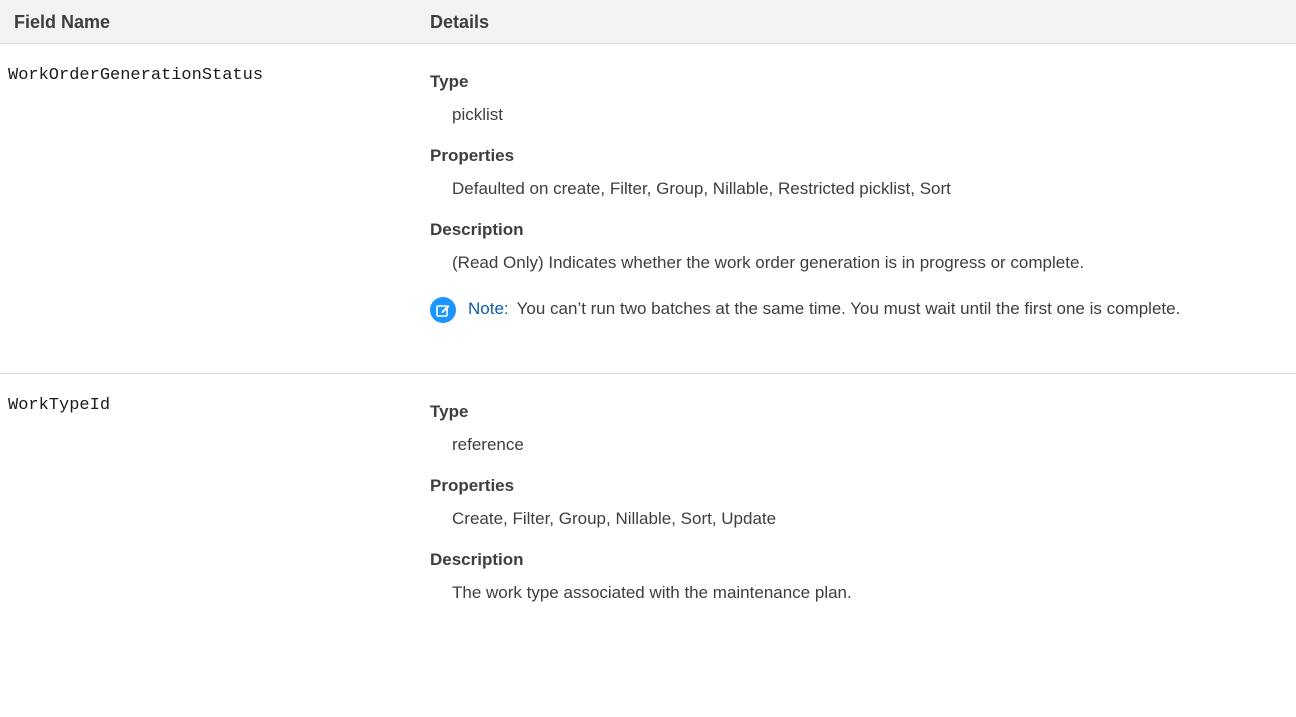  Describe the element at coordinates (443, 310) in the screenshot. I see `edit-note-icon` at that location.